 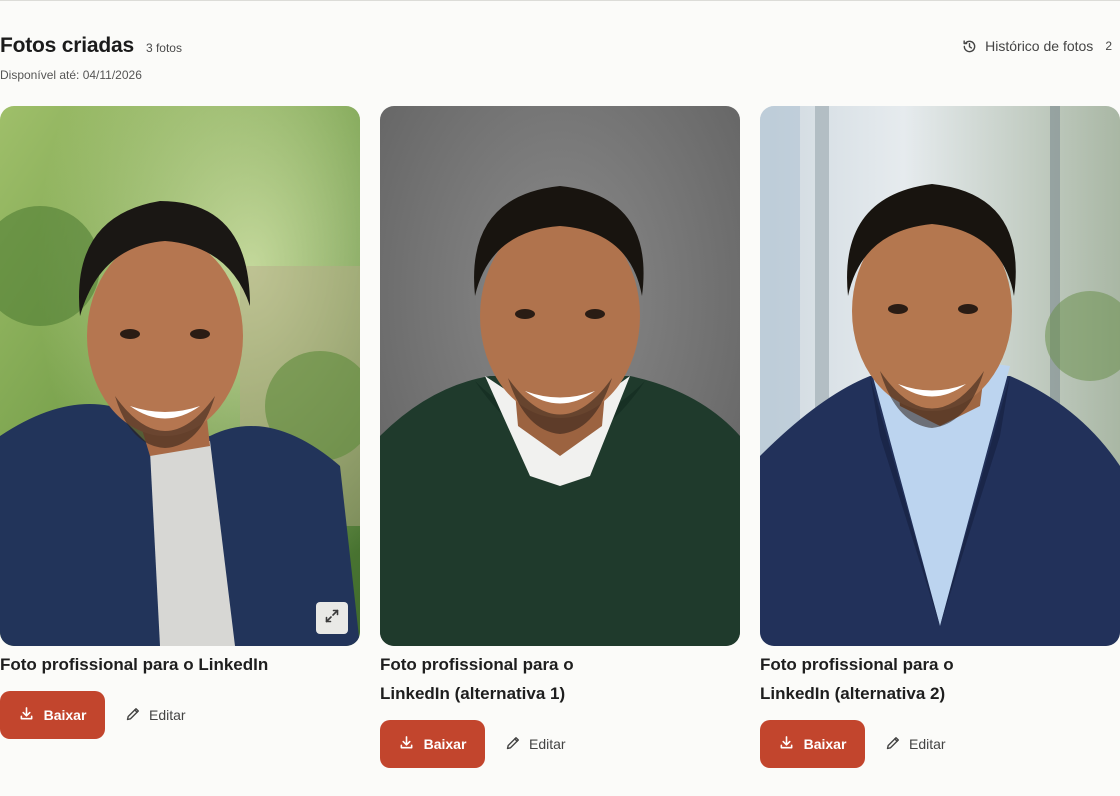 What do you see at coordinates (560, 0) in the screenshot?
I see `top-divider` at bounding box center [560, 0].